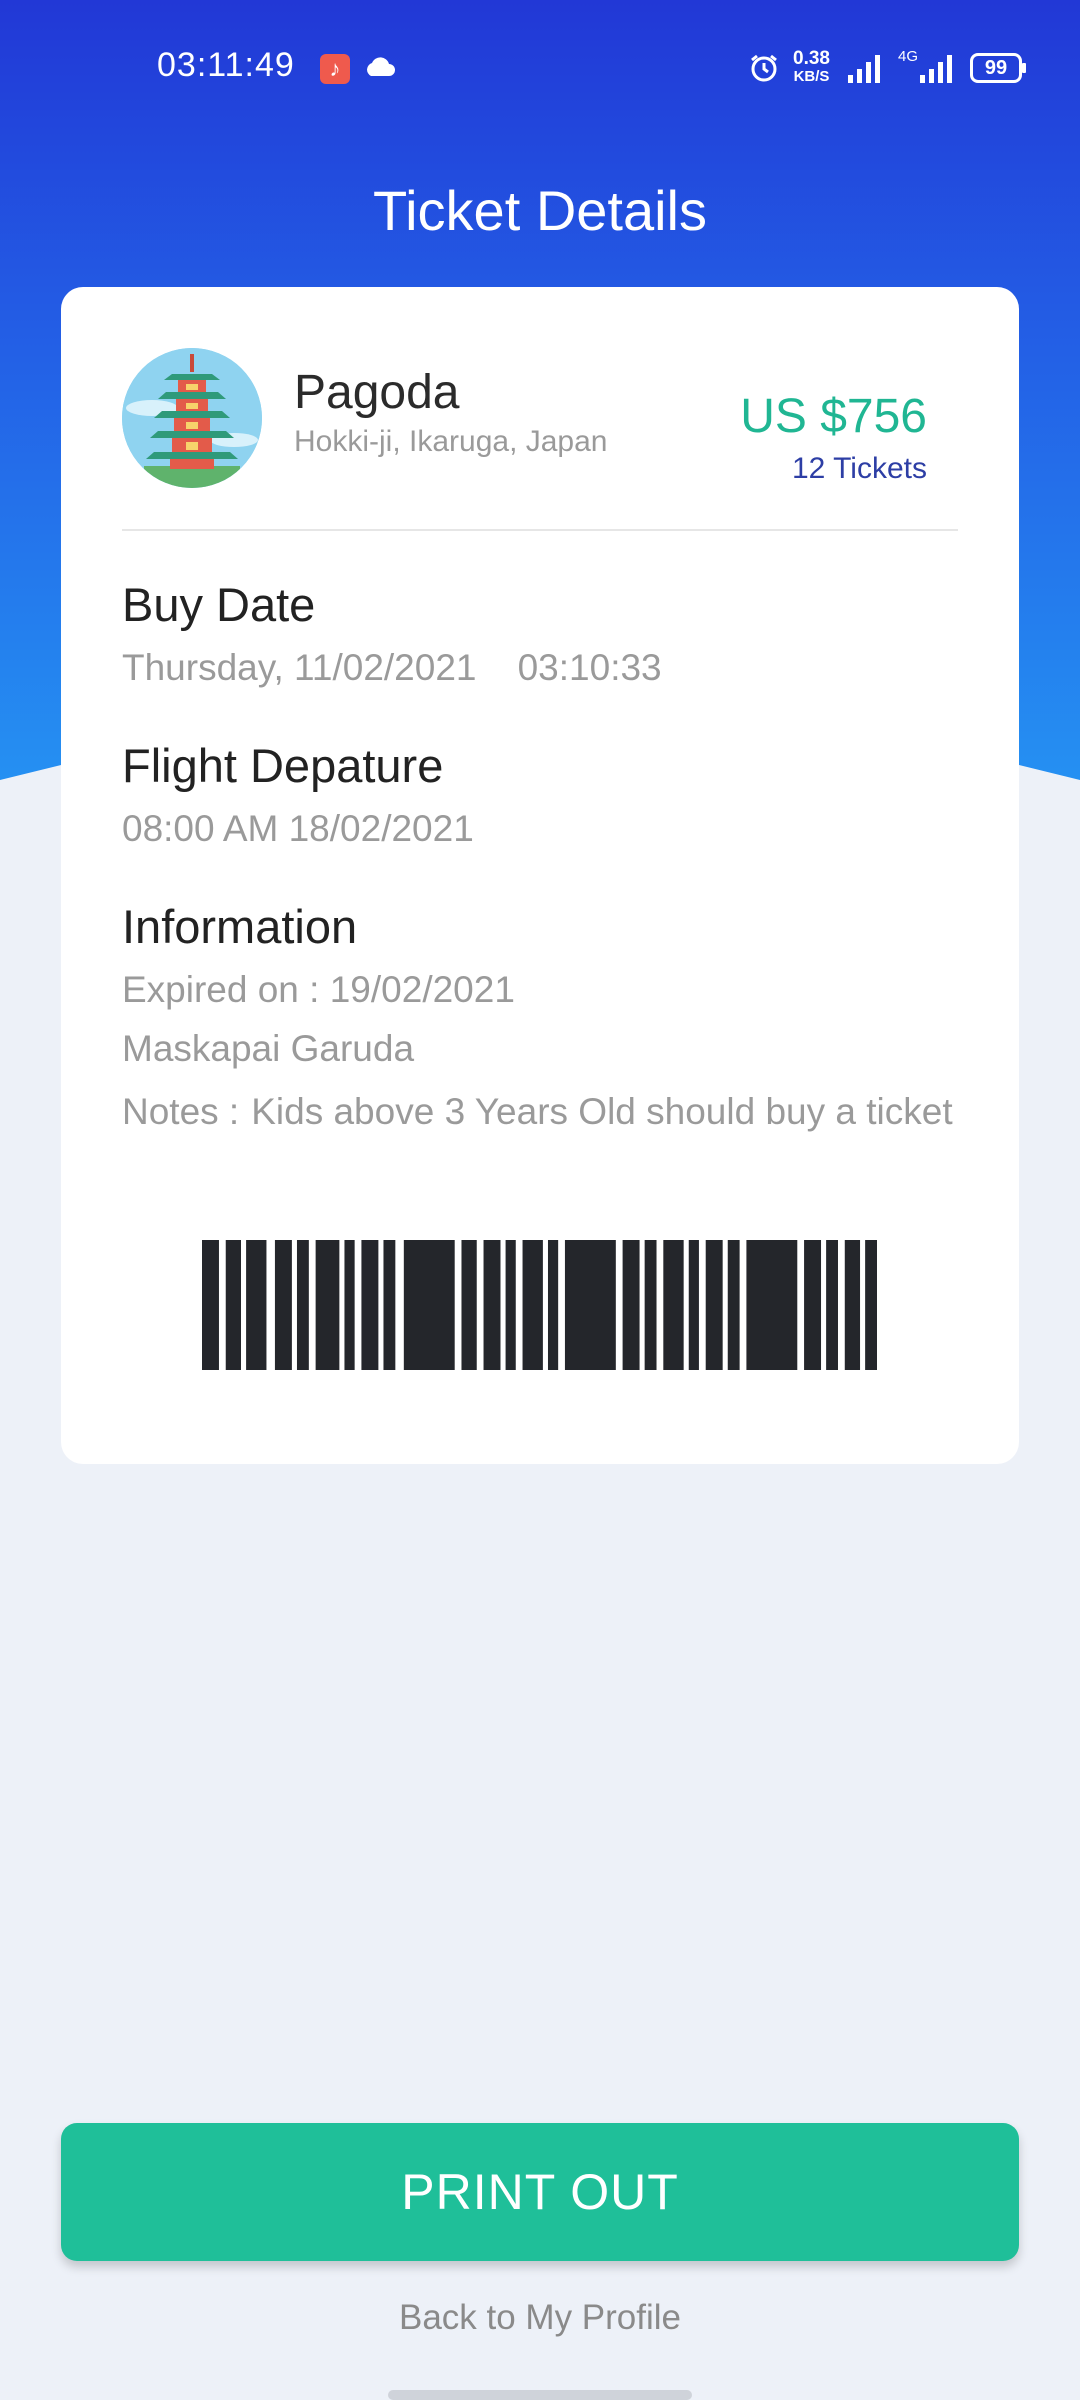 The image size is (1080, 2400). I want to click on network-speed-value: 0.38, so click(811, 58).